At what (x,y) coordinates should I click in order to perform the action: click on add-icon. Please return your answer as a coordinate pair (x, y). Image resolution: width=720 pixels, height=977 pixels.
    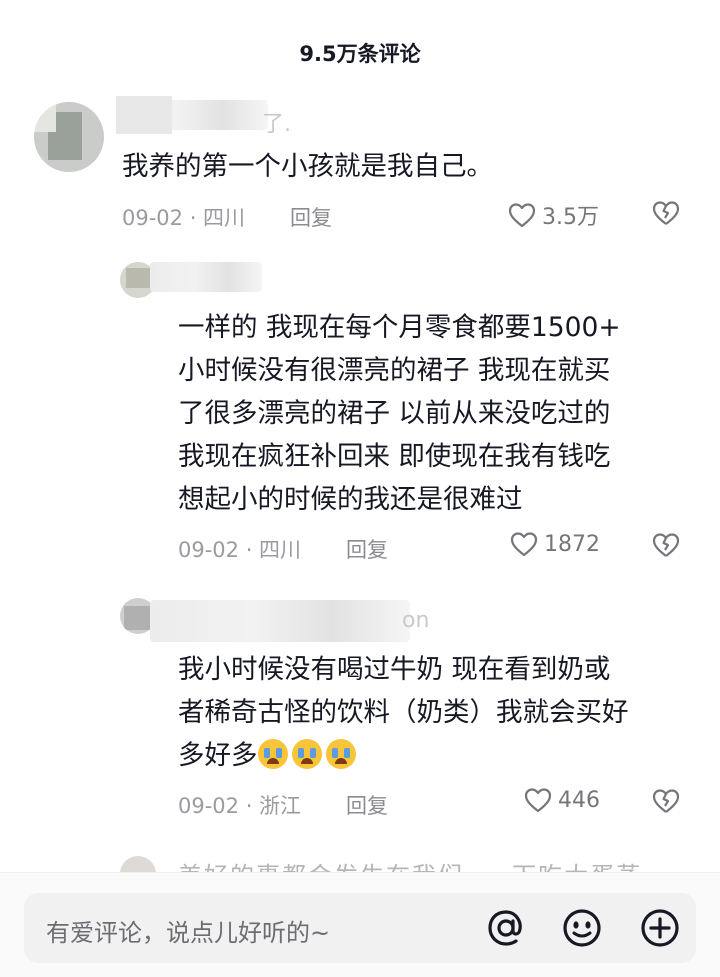
    Looking at the image, I should click on (660, 928).